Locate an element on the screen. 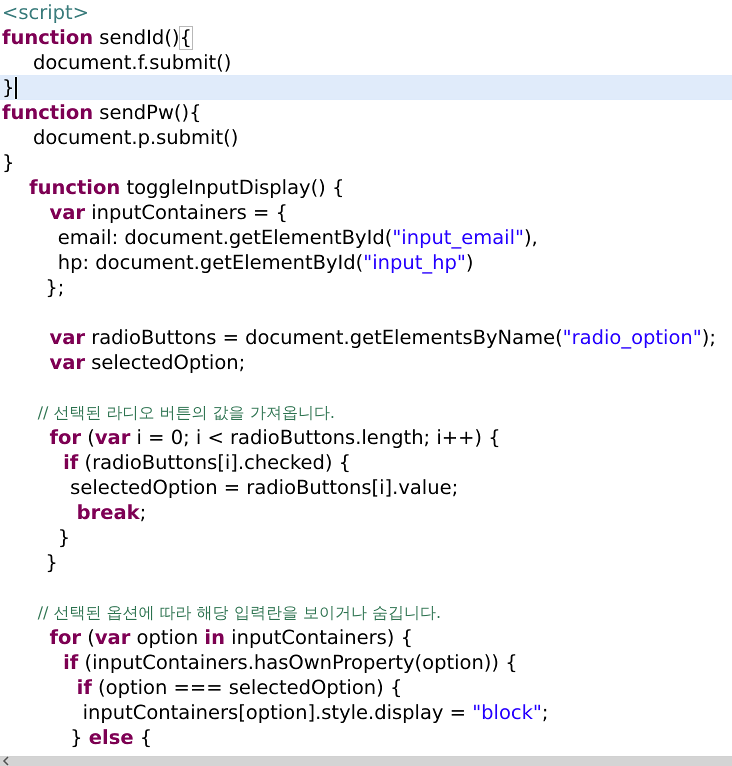 This screenshot has width=732, height=766. code-text: option is located at coordinates (168, 637).